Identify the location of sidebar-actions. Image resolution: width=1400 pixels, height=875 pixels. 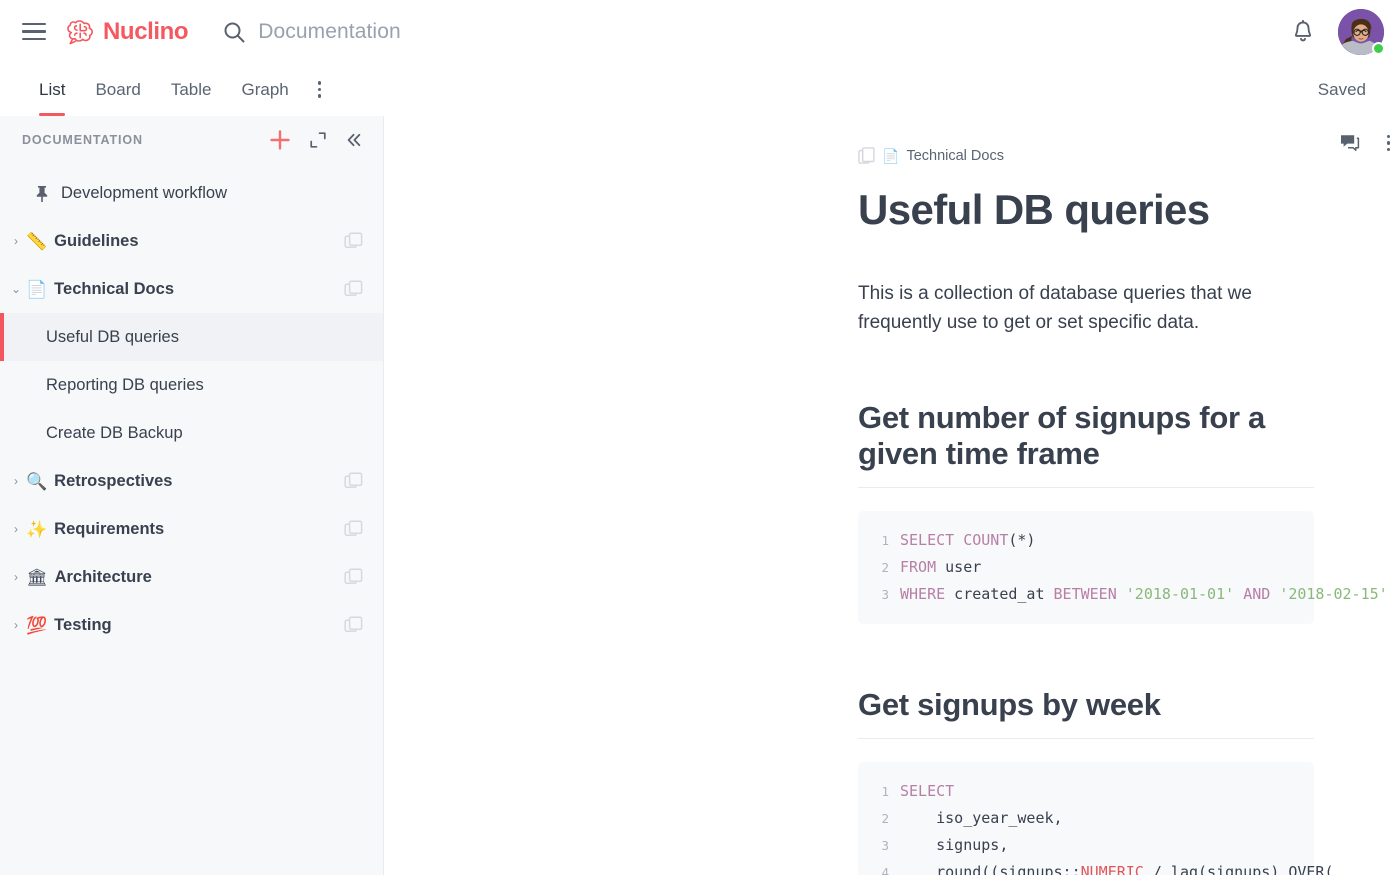
(316, 140).